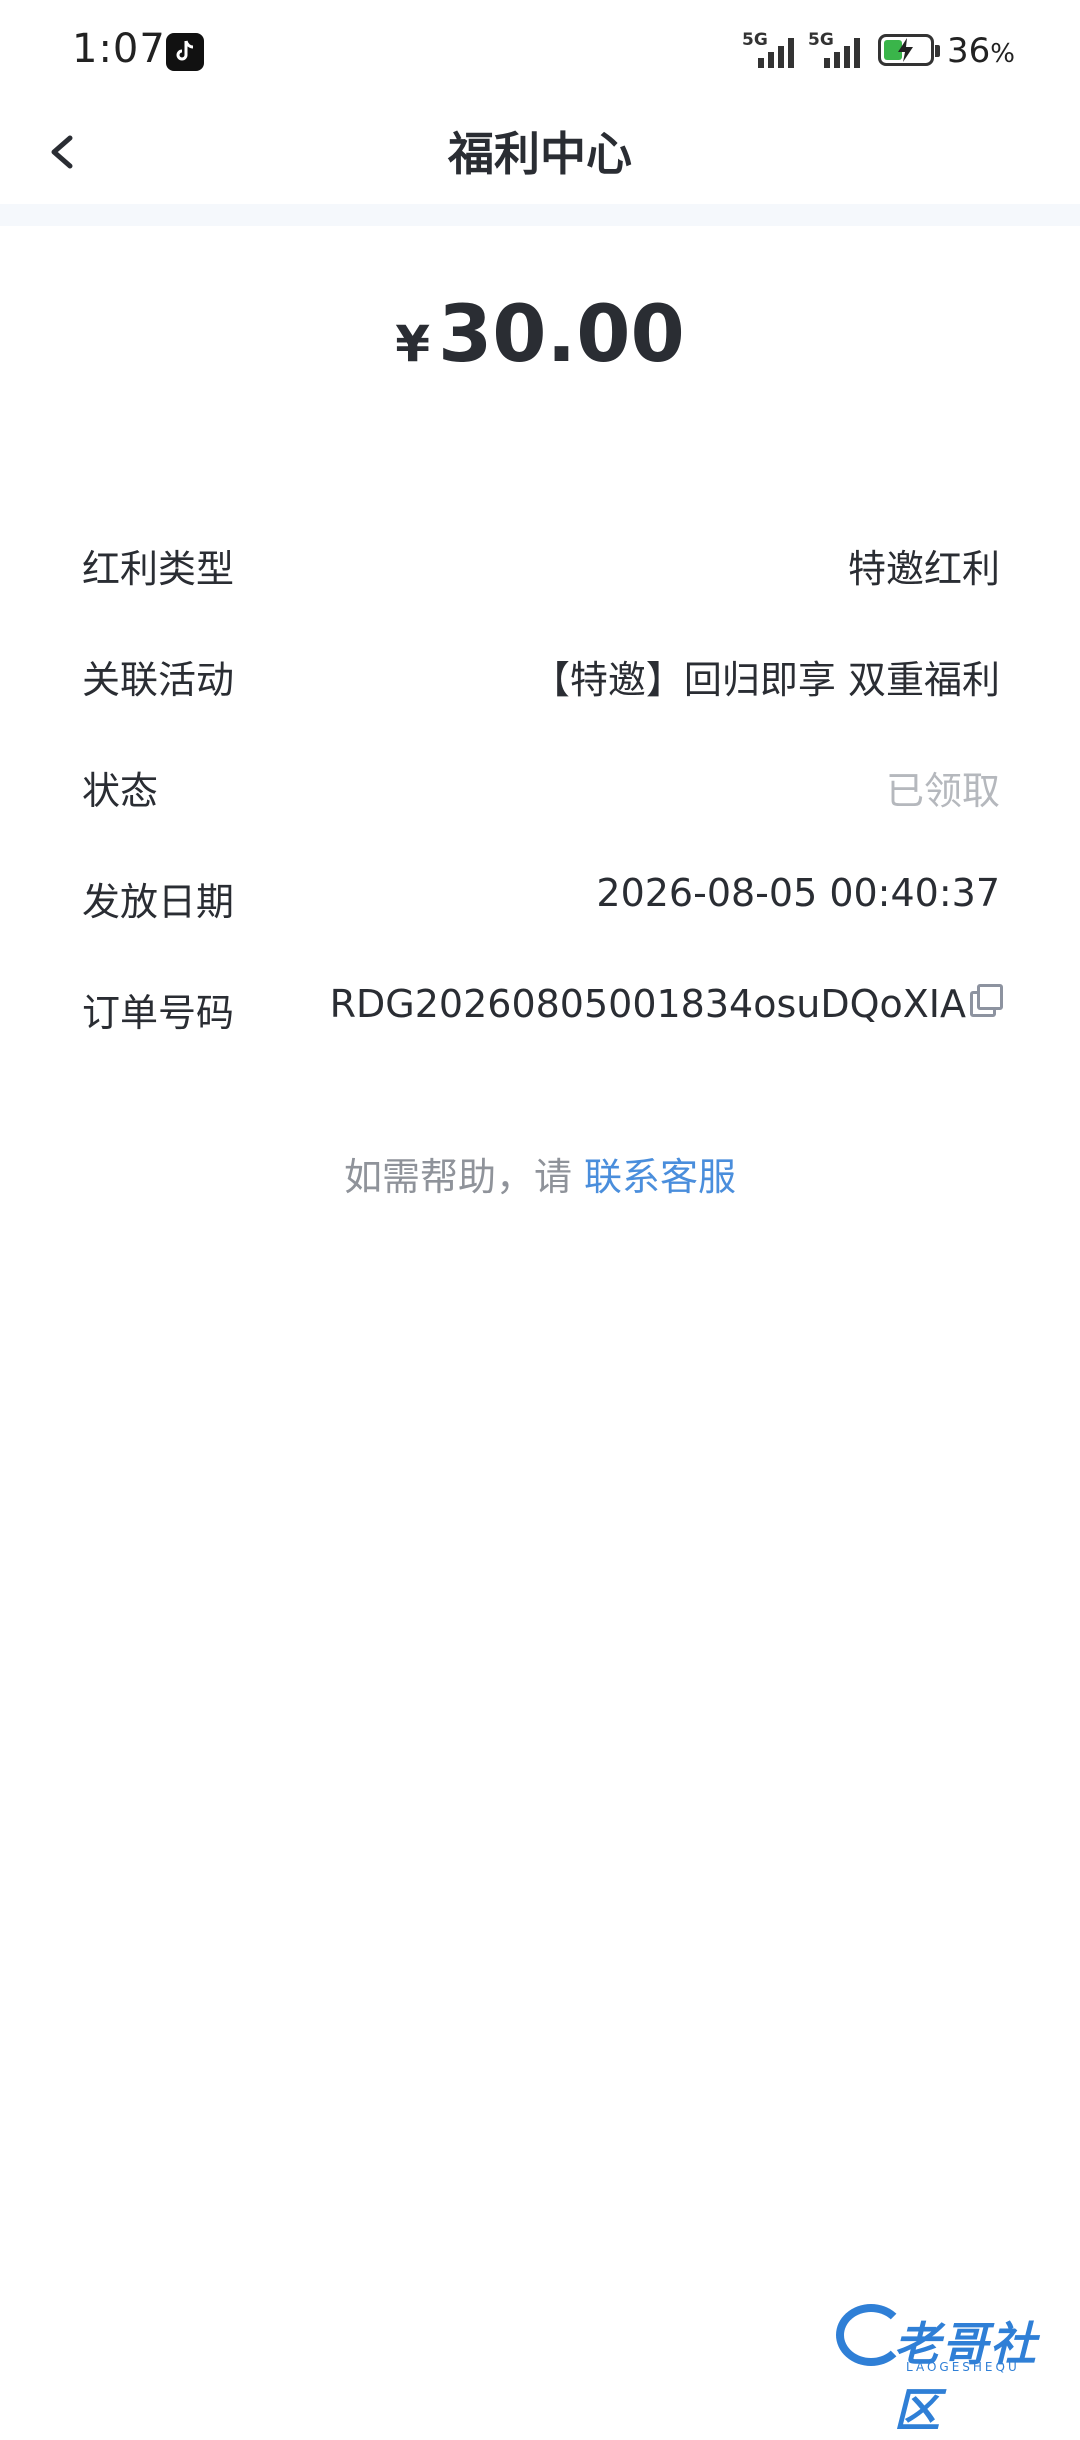 This screenshot has width=1080, height=2440. Describe the element at coordinates (963, 2367) in the screenshot. I see `watermark-subtext: LAOGESHEQU` at that location.